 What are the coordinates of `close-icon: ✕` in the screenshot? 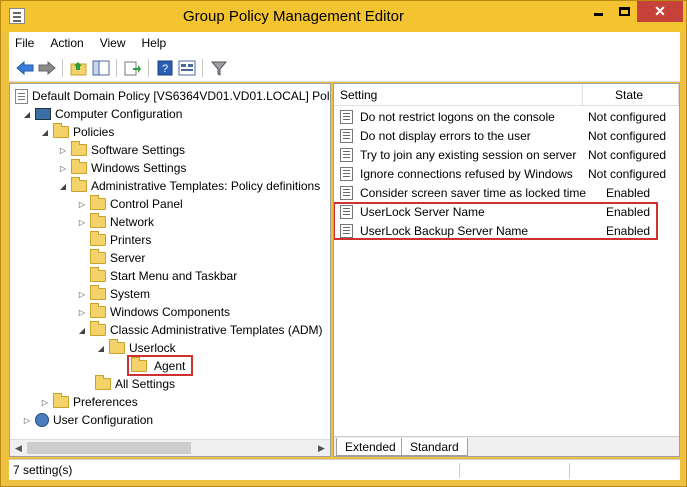 It's located at (660, 11).